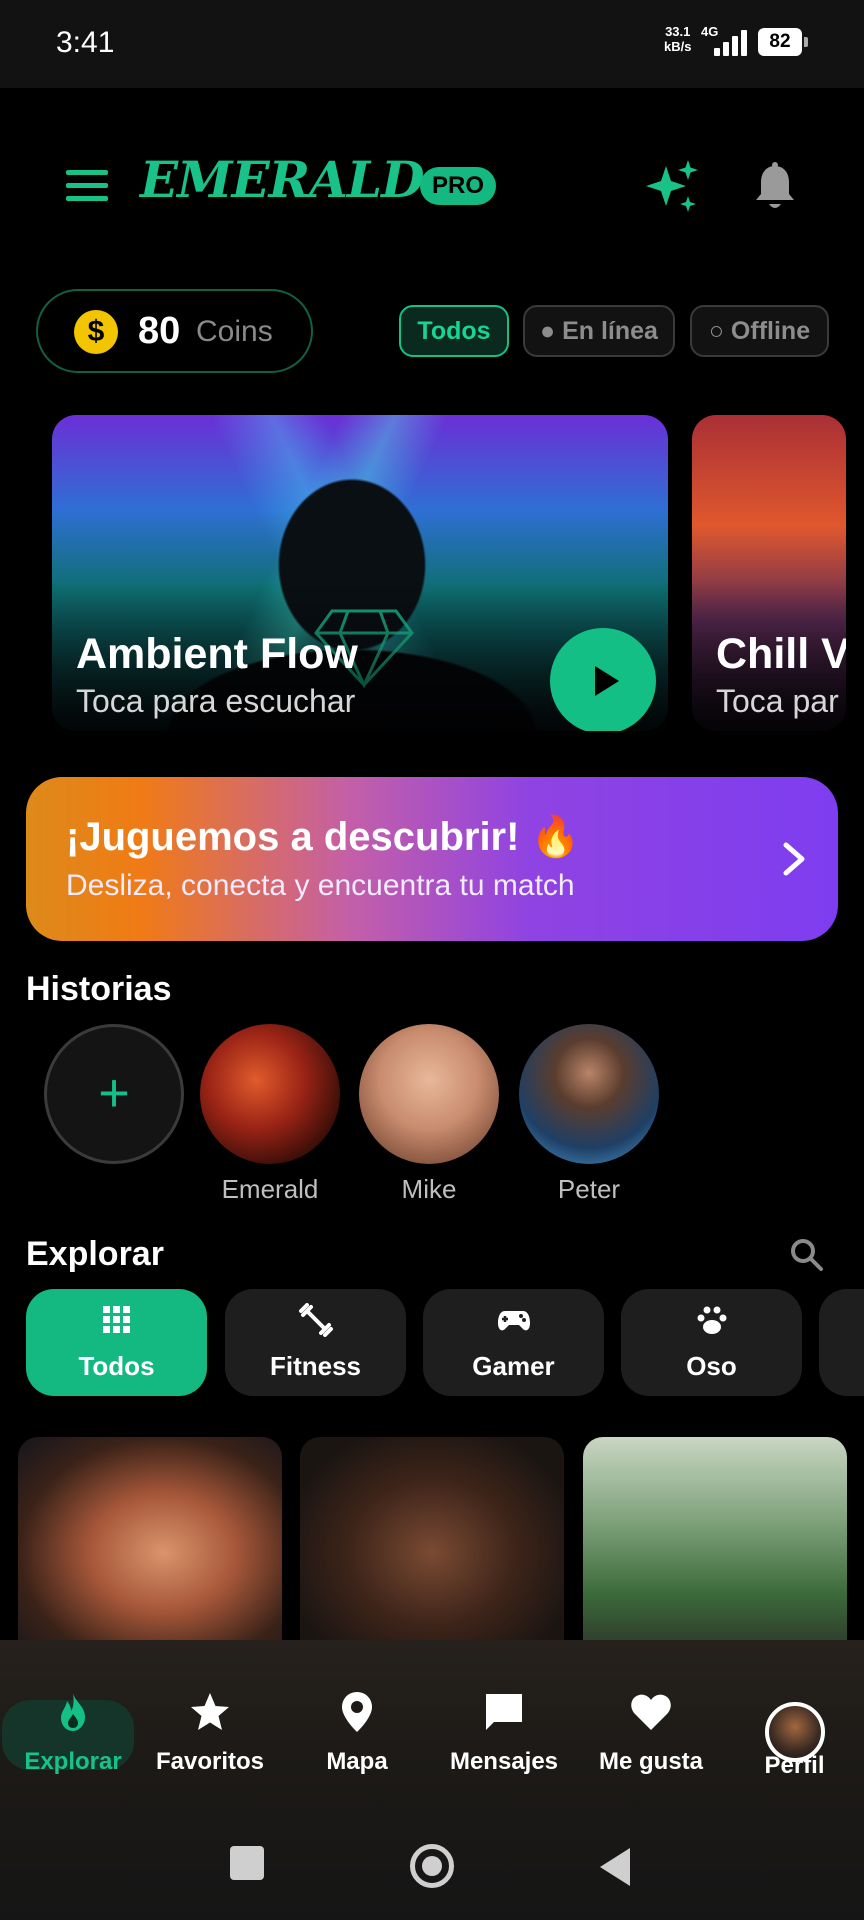  What do you see at coordinates (458, 186) in the screenshot?
I see `pro-badge: PRO` at bounding box center [458, 186].